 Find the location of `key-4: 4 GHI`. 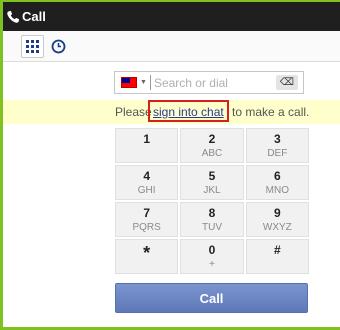

key-4: 4 GHI is located at coordinates (147, 182).